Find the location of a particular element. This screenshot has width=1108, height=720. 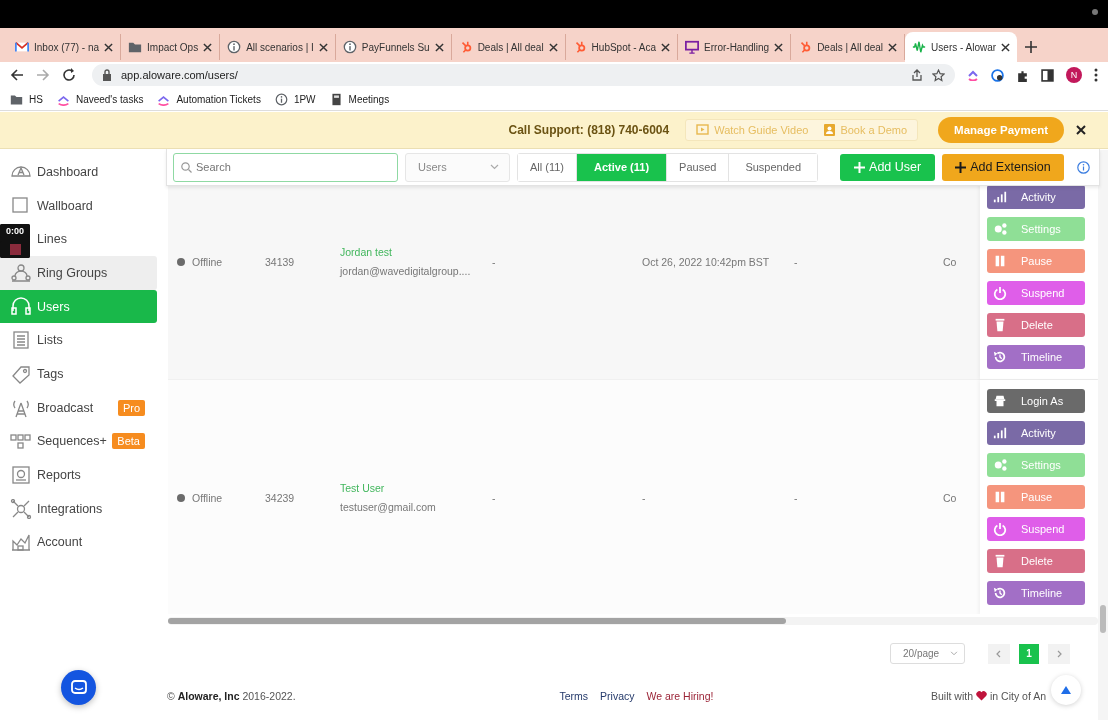

folder-icon is located at coordinates (16, 99).